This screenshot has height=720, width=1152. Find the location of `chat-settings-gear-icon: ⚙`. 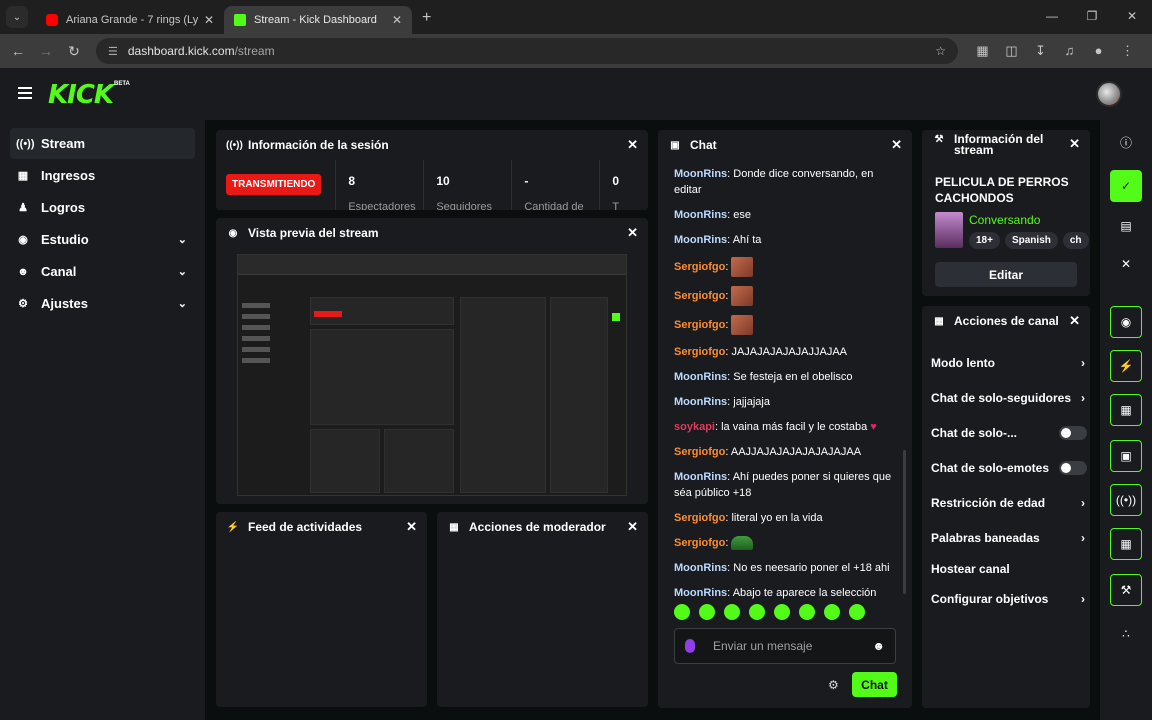

chat-settings-gear-icon: ⚙ is located at coordinates (833, 685).